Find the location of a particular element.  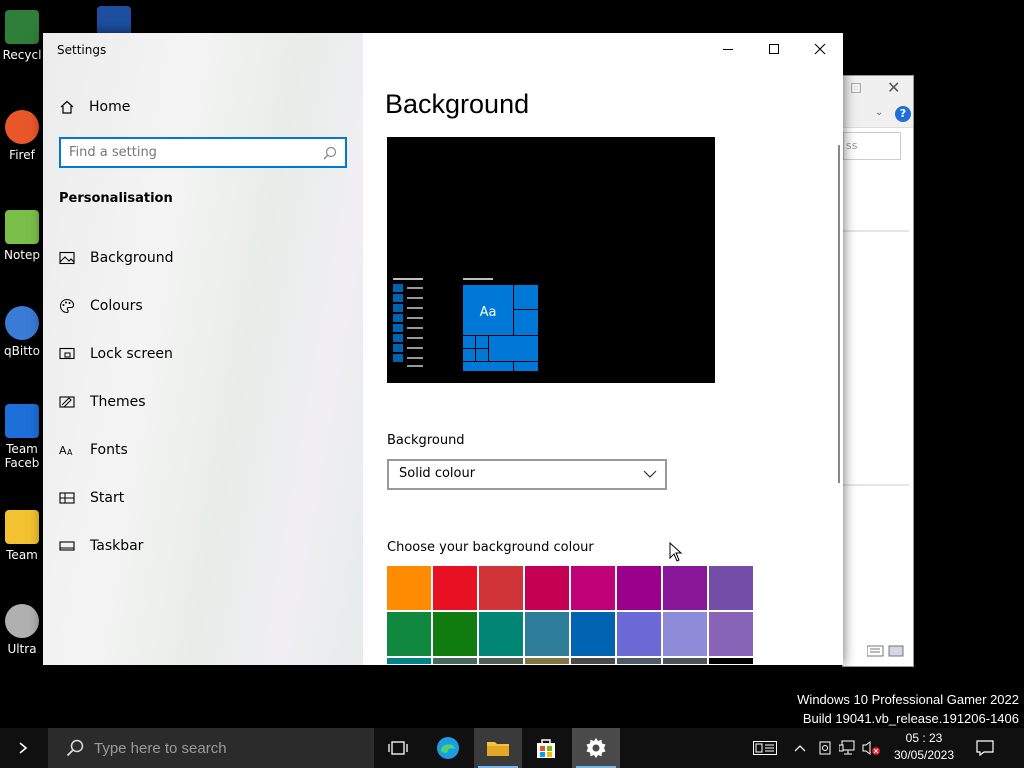

action-center-button is located at coordinates (985, 748).